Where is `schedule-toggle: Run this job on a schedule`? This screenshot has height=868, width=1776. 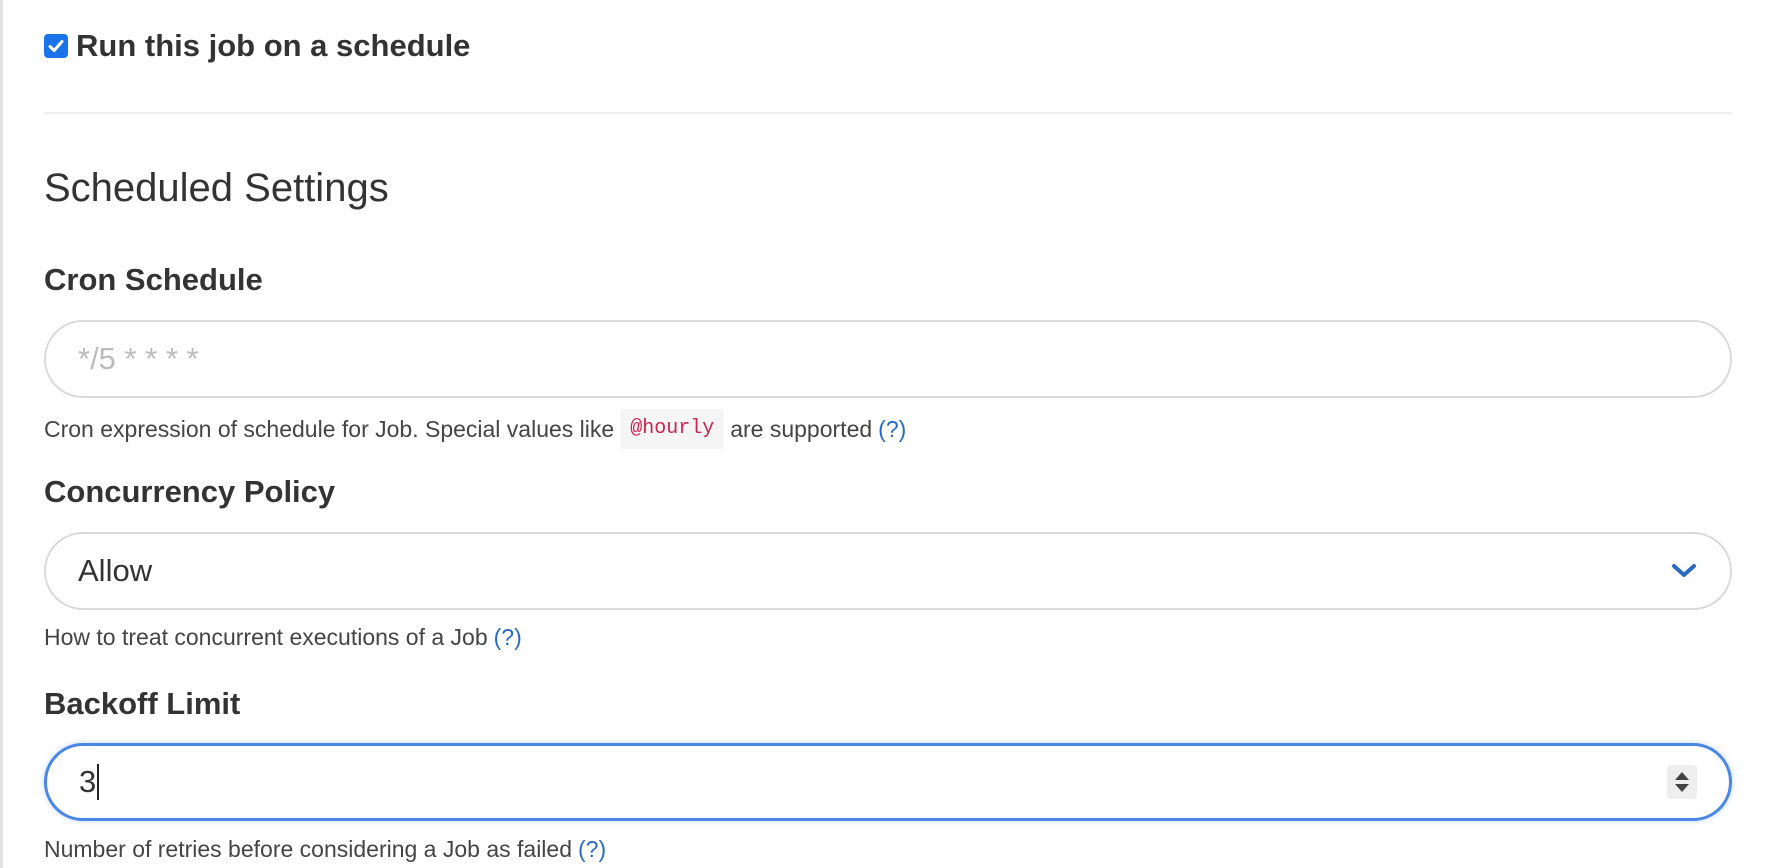 schedule-toggle: Run this job on a schedule is located at coordinates (257, 46).